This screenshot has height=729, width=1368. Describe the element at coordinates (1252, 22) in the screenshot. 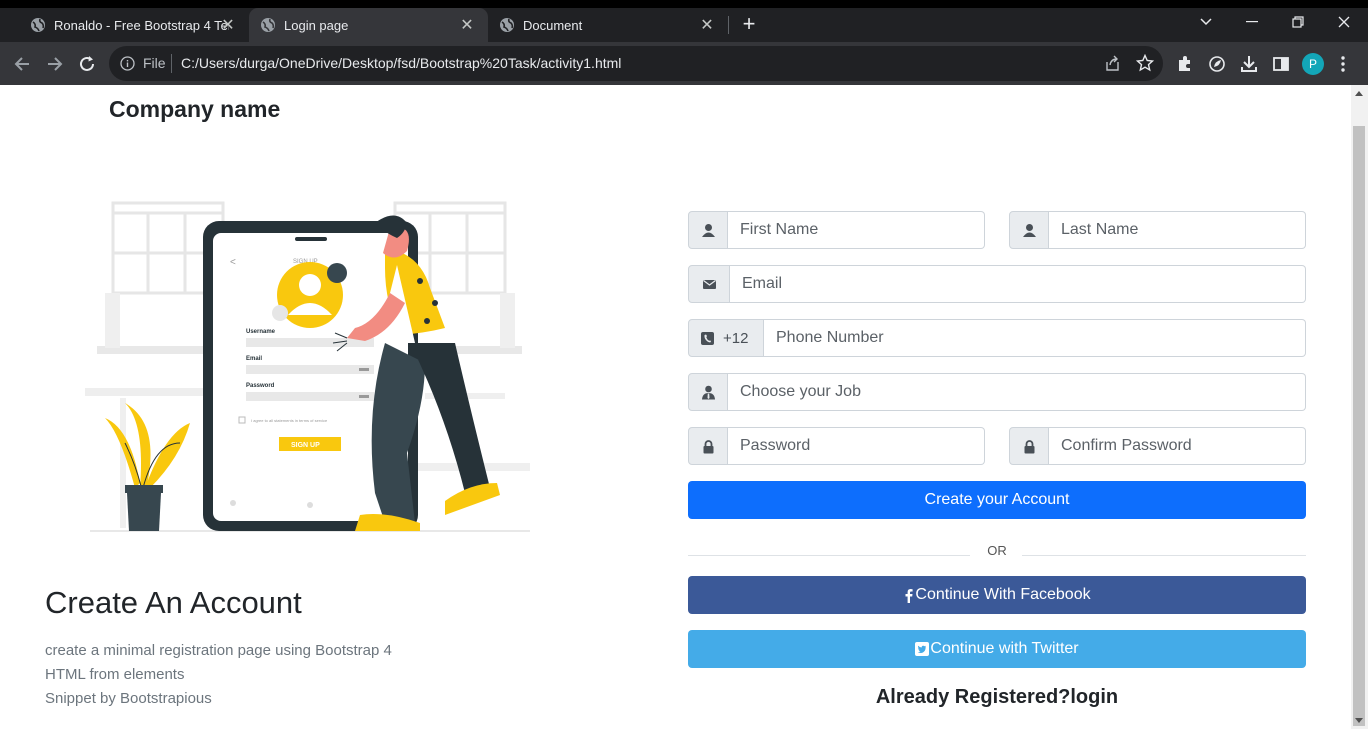

I see `minimize-button` at that location.